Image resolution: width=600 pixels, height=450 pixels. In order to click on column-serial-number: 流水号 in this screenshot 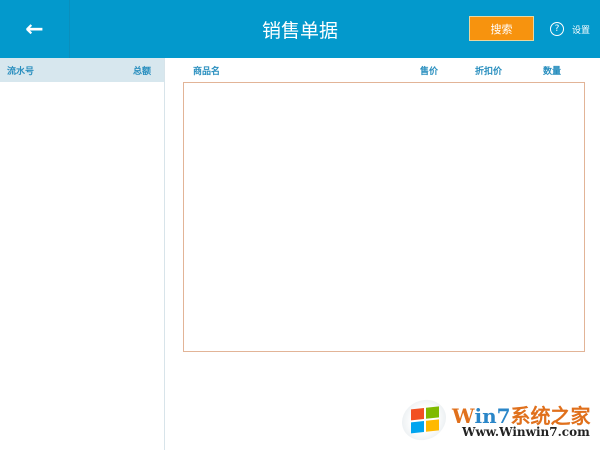, I will do `click(21, 71)`.